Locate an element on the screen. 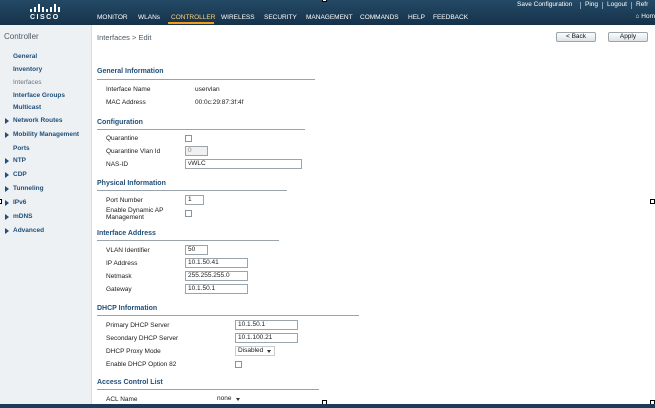 This screenshot has height=408, width=655. vlan-identifier-label: VLAN Identifier is located at coordinates (128, 250).